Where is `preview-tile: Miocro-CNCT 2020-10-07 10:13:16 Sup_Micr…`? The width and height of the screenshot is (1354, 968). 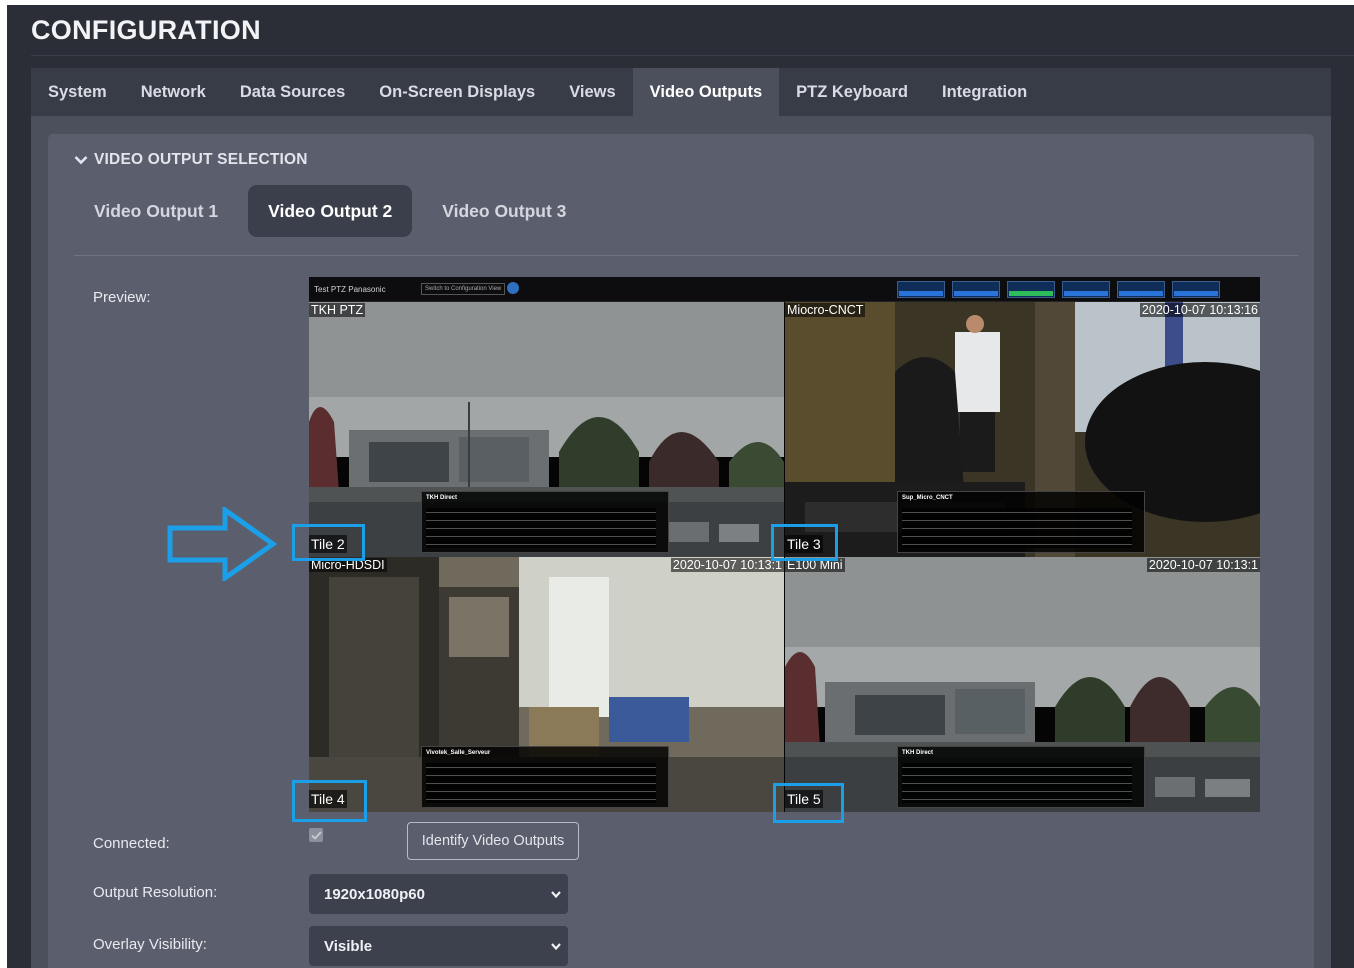 preview-tile: Miocro-CNCT 2020-10-07 10:13:16 Sup_Micr… is located at coordinates (1022, 429).